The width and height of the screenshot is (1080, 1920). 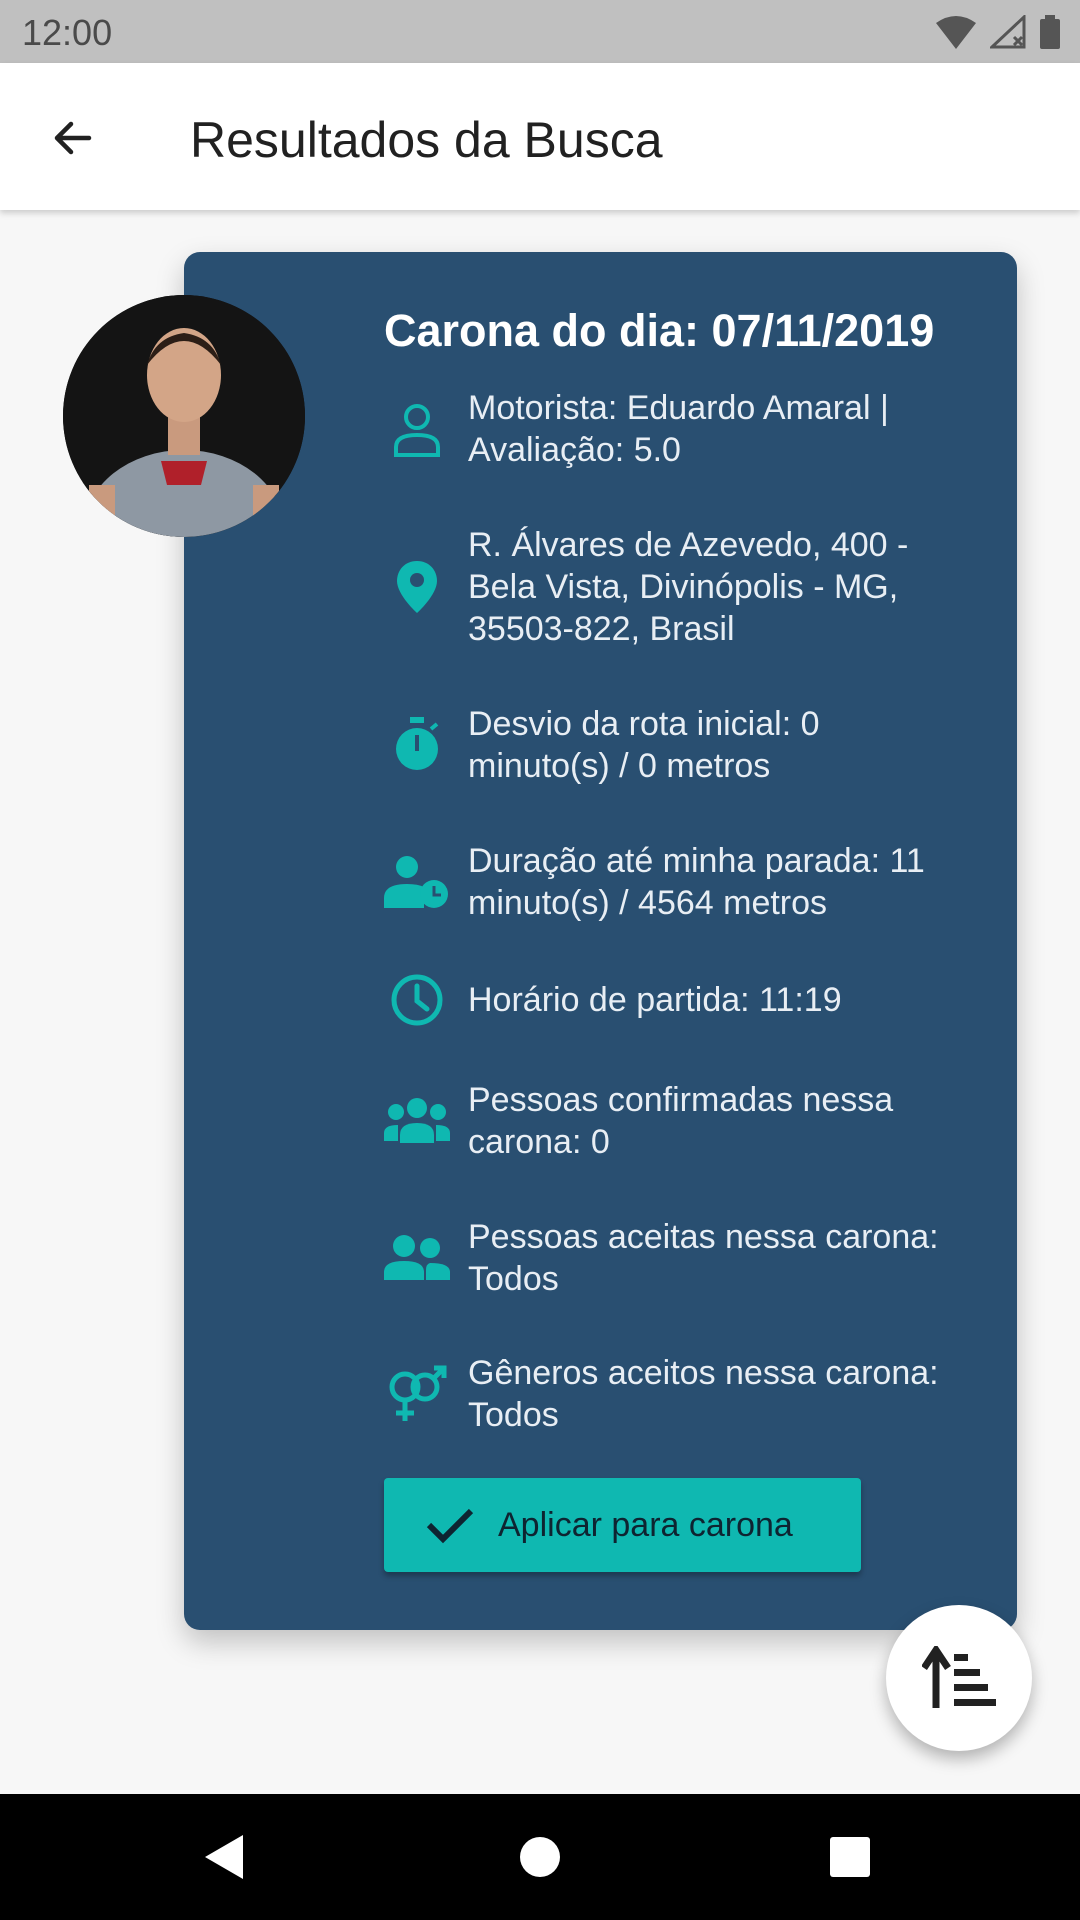 I want to click on app-bar: Resultados da Busca, so click(x=540, y=136).